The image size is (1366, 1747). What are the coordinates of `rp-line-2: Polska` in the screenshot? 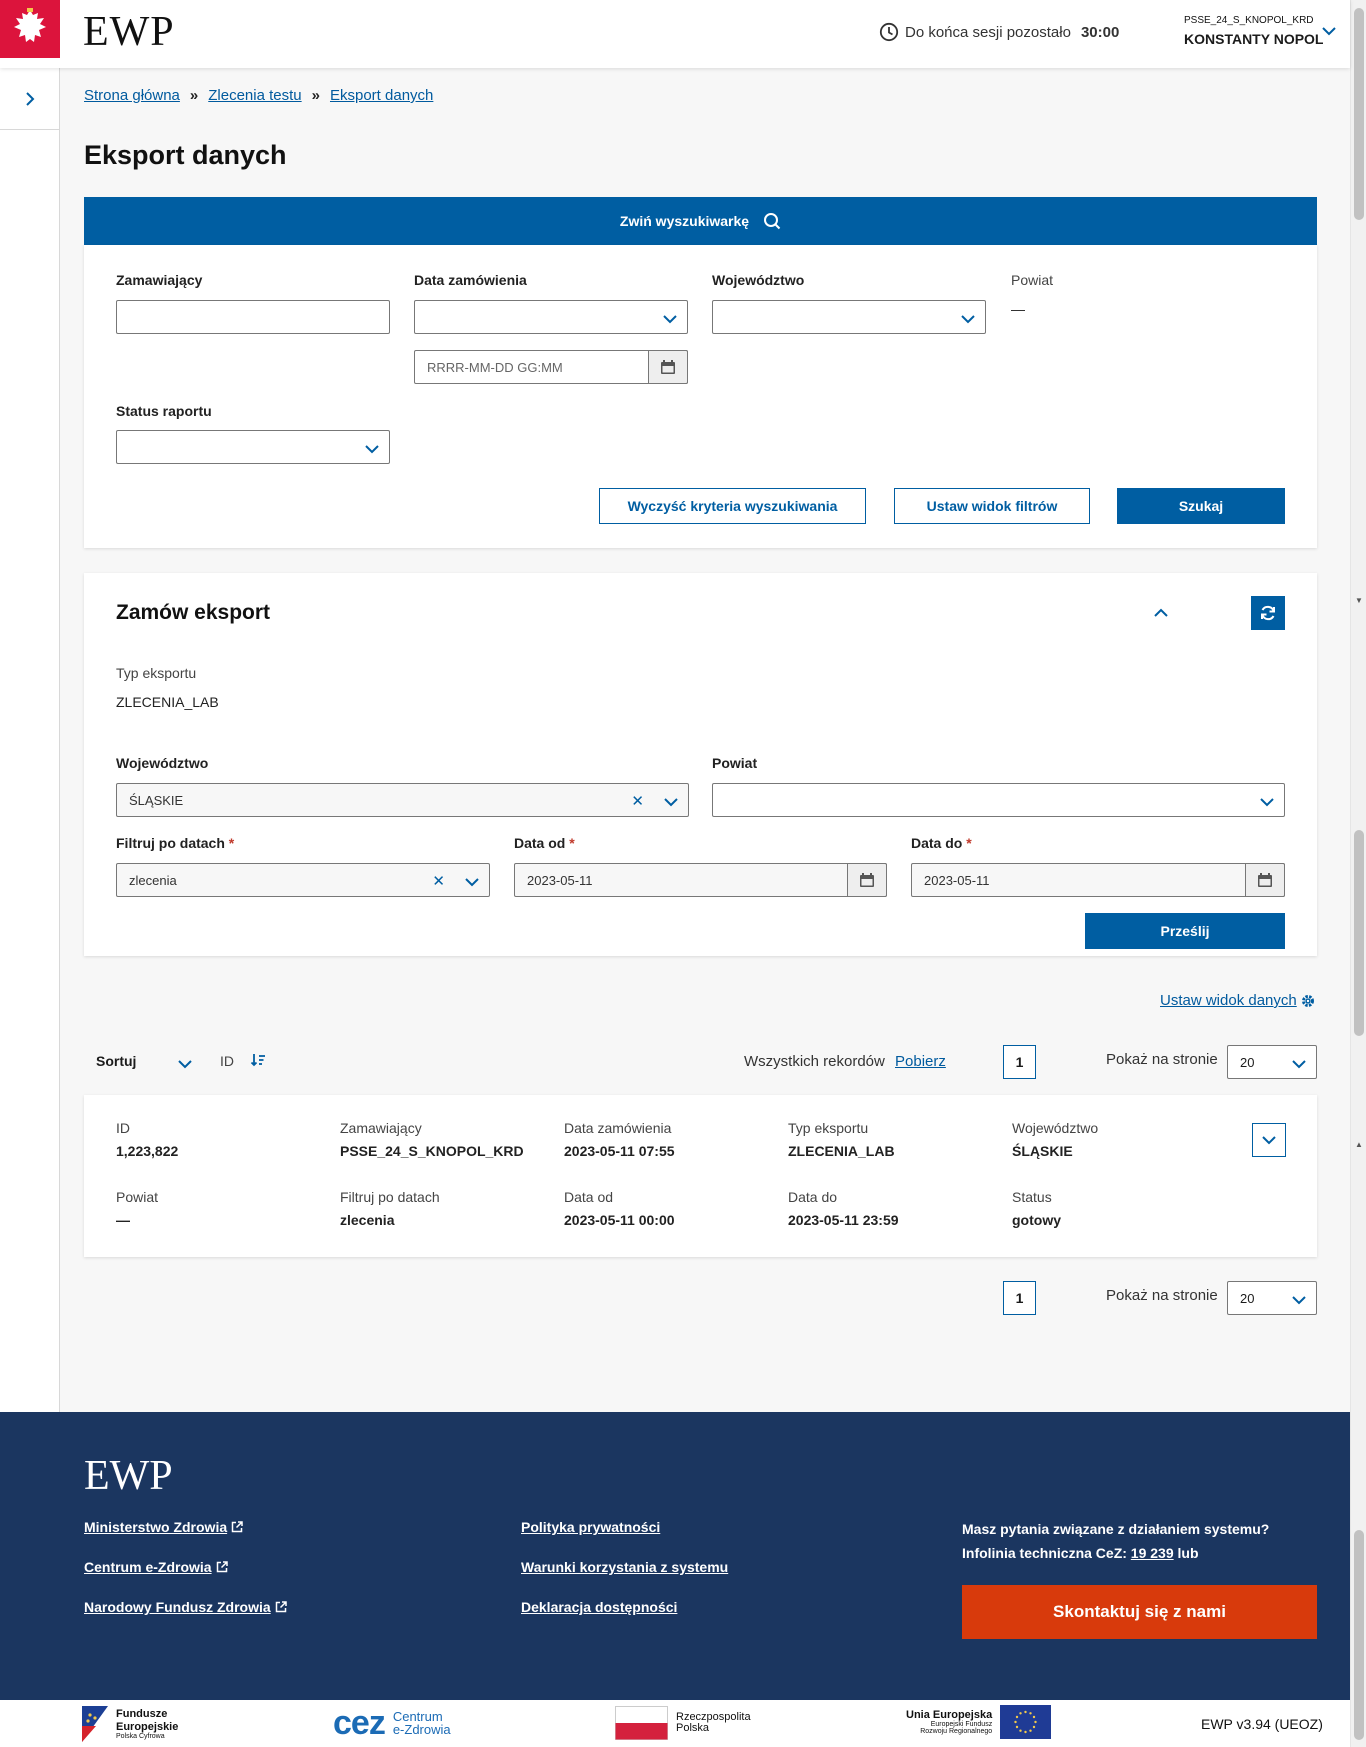 It's located at (693, 1728).